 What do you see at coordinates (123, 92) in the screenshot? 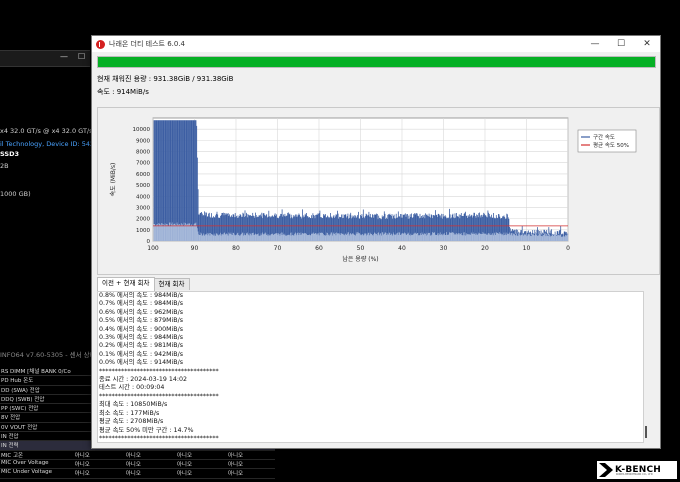
I see `speed-label: 속도 : 914MiB/s` at bounding box center [123, 92].